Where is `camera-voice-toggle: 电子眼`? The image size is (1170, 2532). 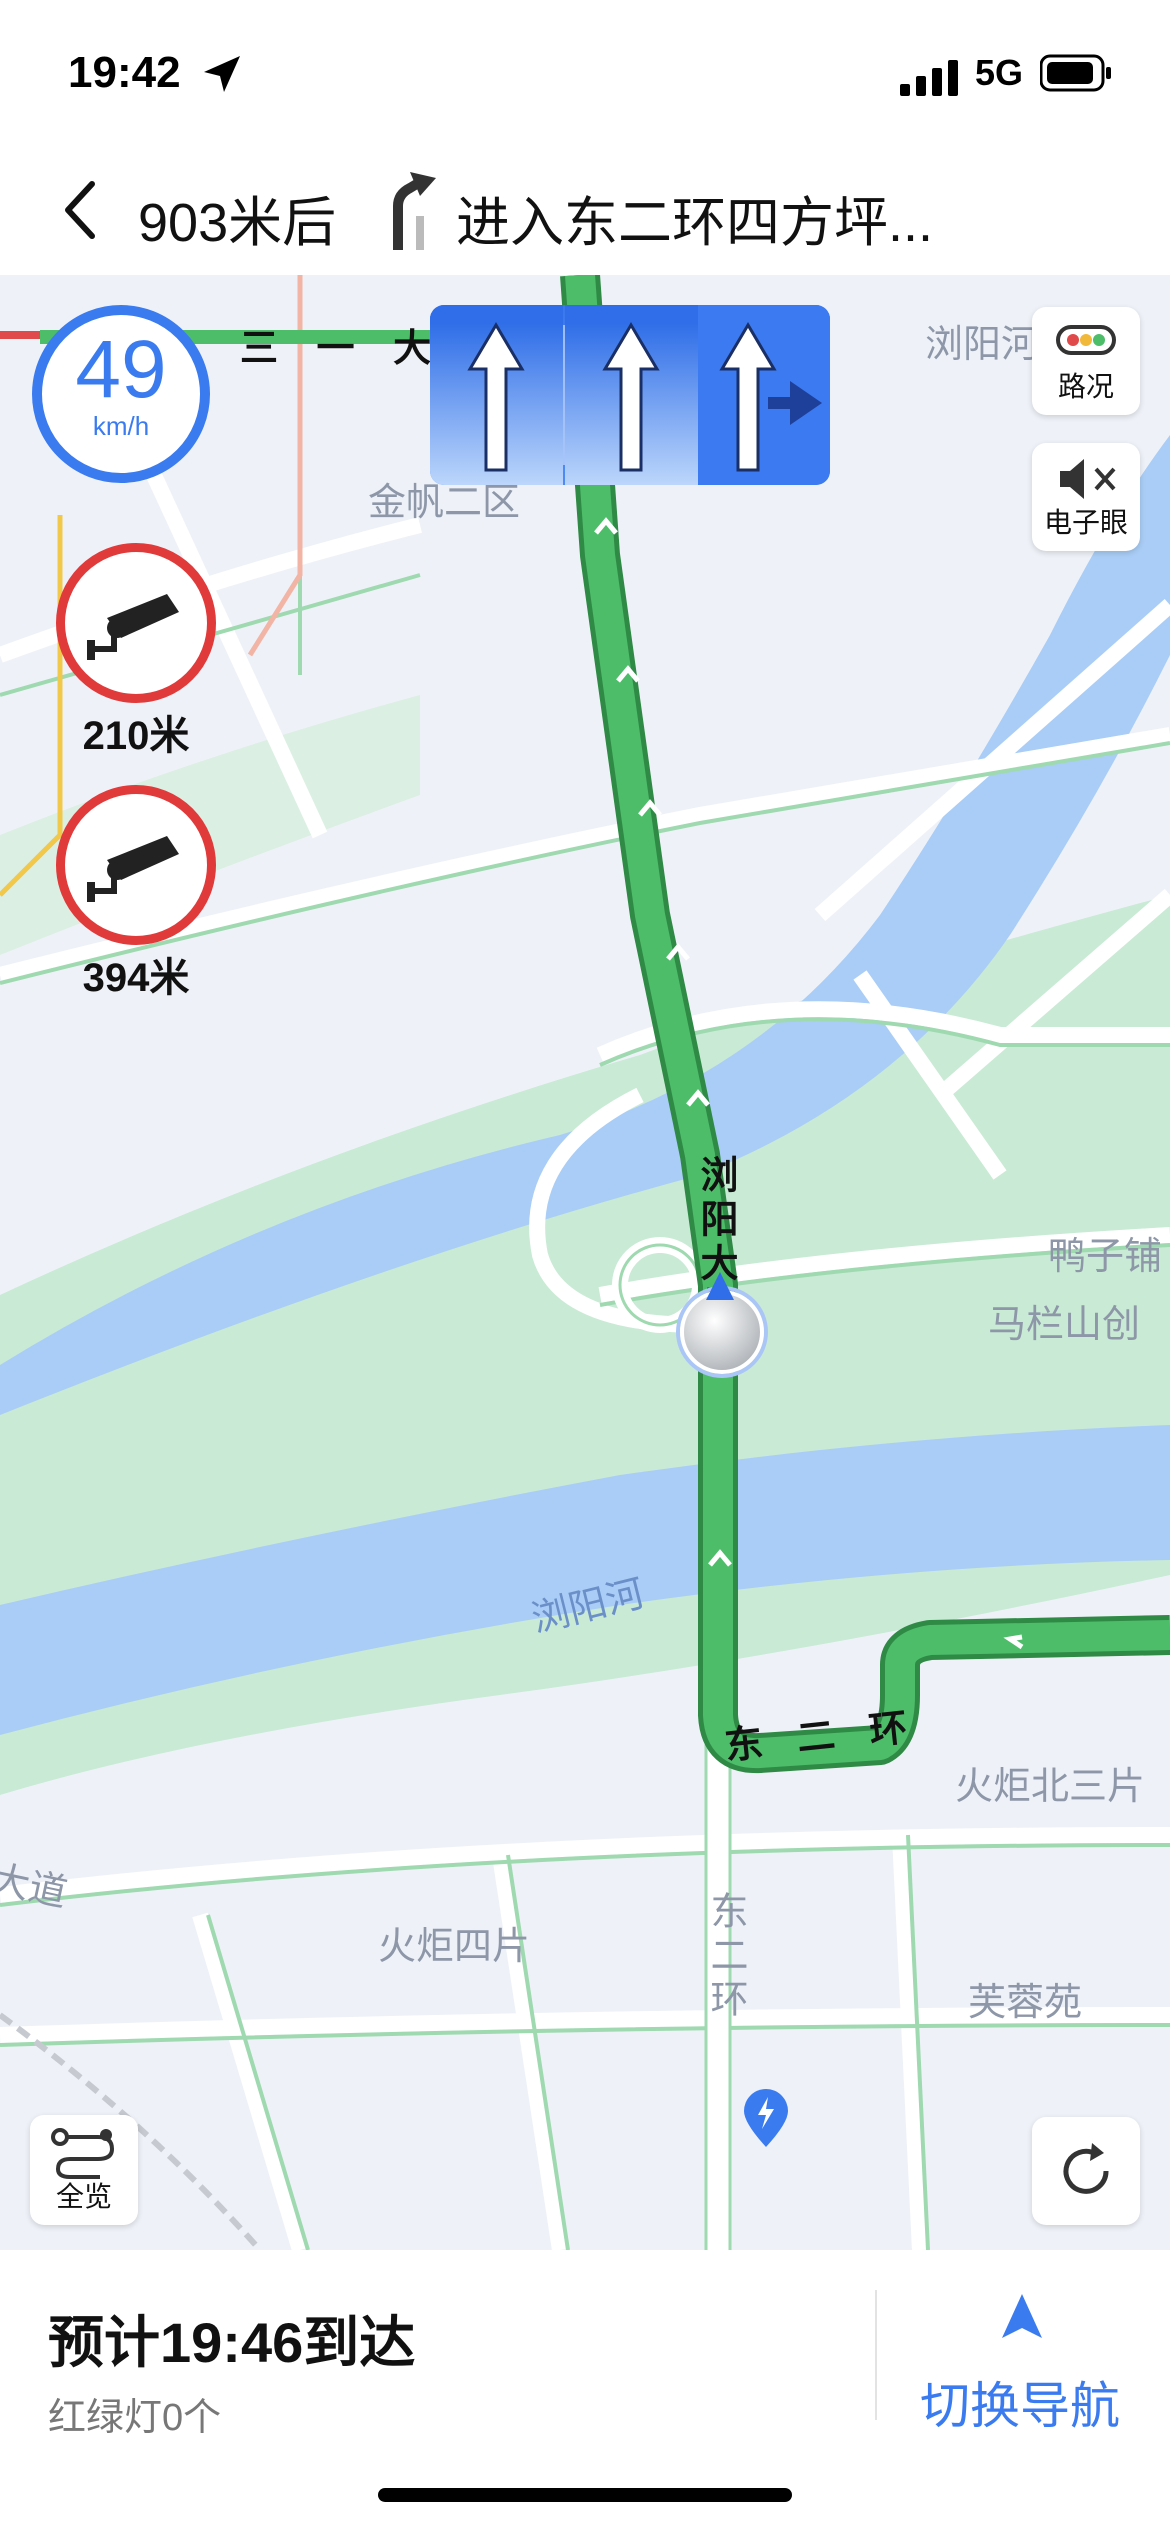 camera-voice-toggle: 电子眼 is located at coordinates (1086, 497).